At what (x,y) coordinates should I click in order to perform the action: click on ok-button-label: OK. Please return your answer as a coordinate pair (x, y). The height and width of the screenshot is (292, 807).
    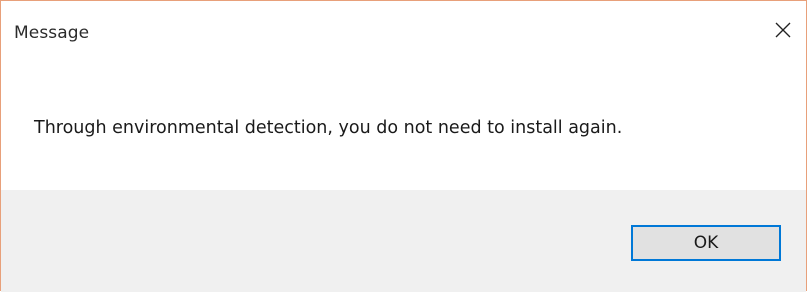
    Looking at the image, I should click on (706, 243).